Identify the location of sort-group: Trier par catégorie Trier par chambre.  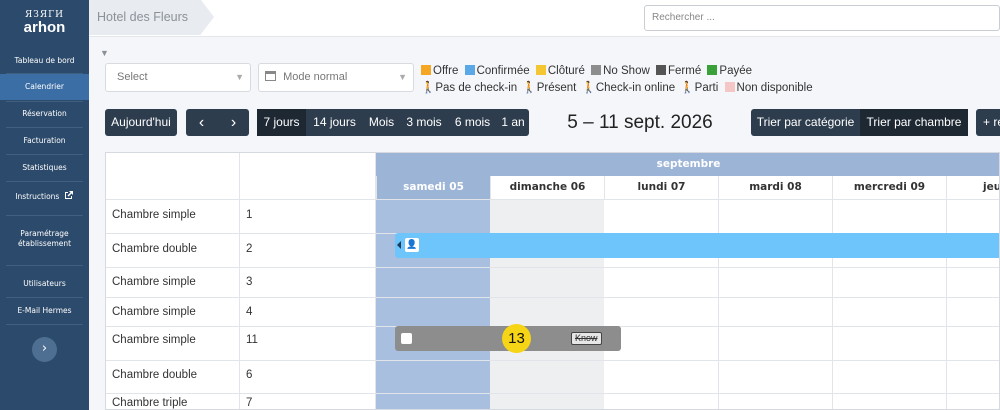
(859, 122).